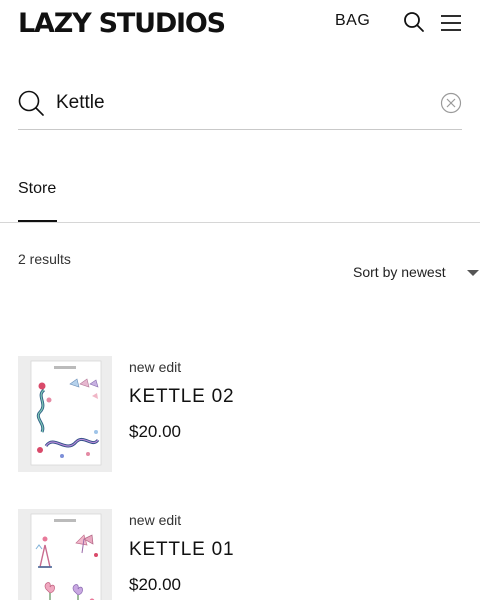  What do you see at coordinates (37, 189) in the screenshot?
I see `tab-store: Store` at bounding box center [37, 189].